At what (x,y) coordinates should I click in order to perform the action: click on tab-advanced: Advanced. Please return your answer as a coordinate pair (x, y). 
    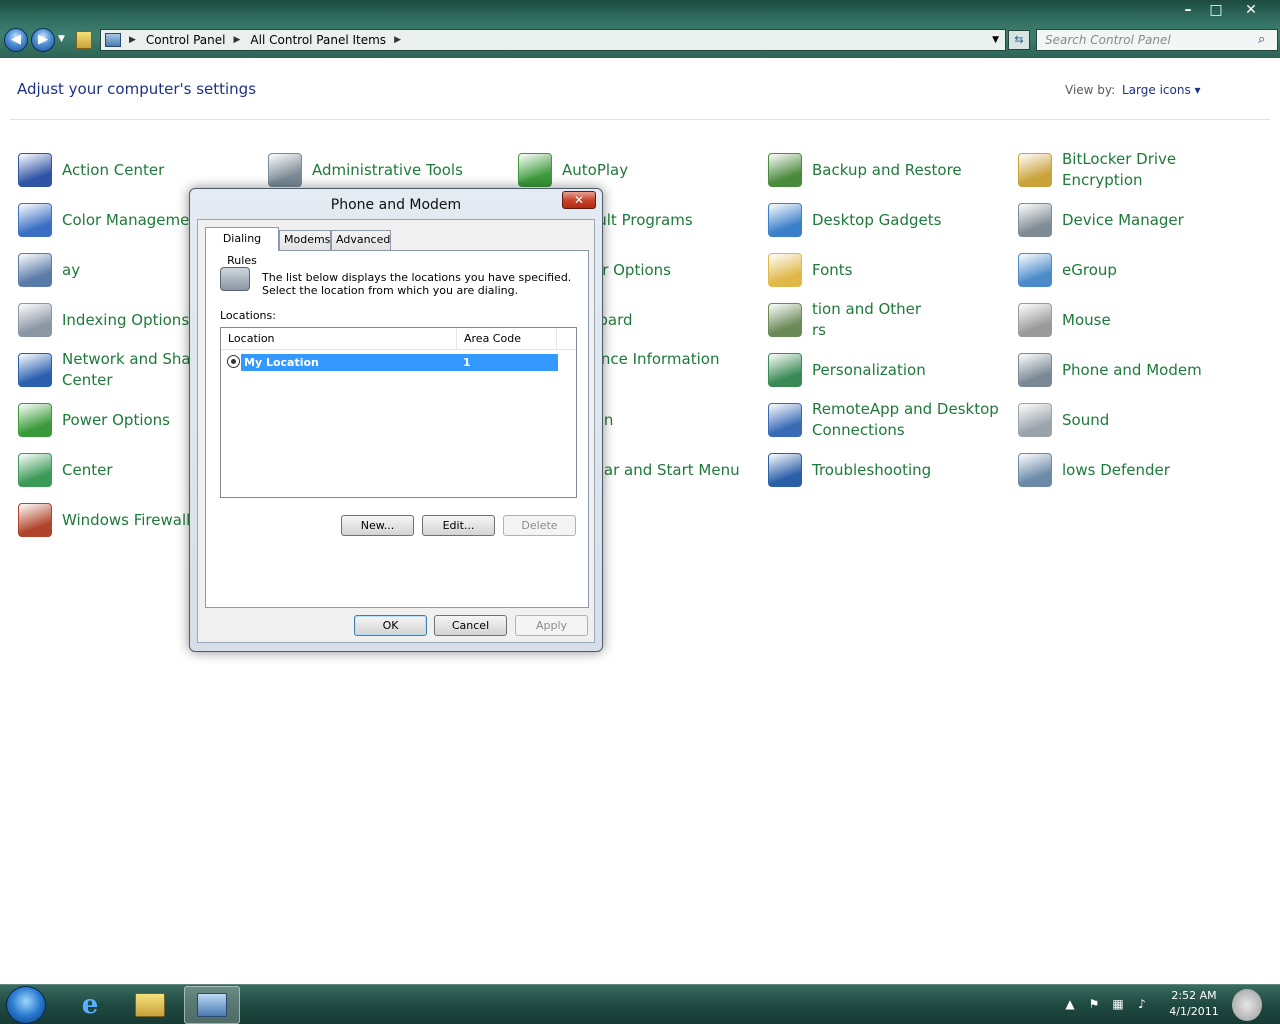
    Looking at the image, I should click on (361, 240).